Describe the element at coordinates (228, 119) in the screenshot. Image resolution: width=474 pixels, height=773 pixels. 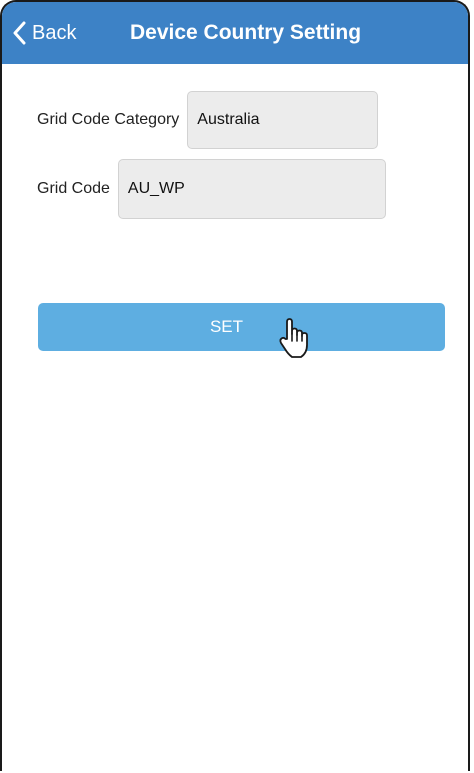
I see `grid-code-category-value: Australia` at that location.